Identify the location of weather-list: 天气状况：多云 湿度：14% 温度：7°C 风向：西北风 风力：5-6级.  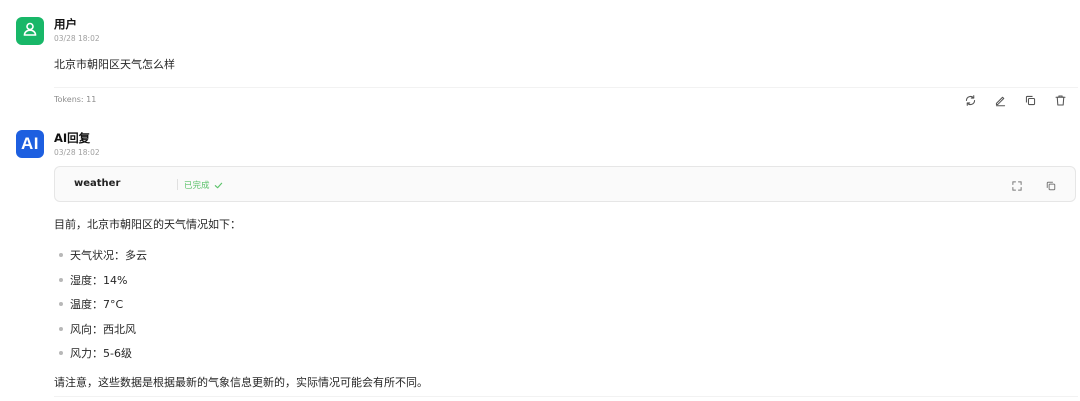
(102, 308).